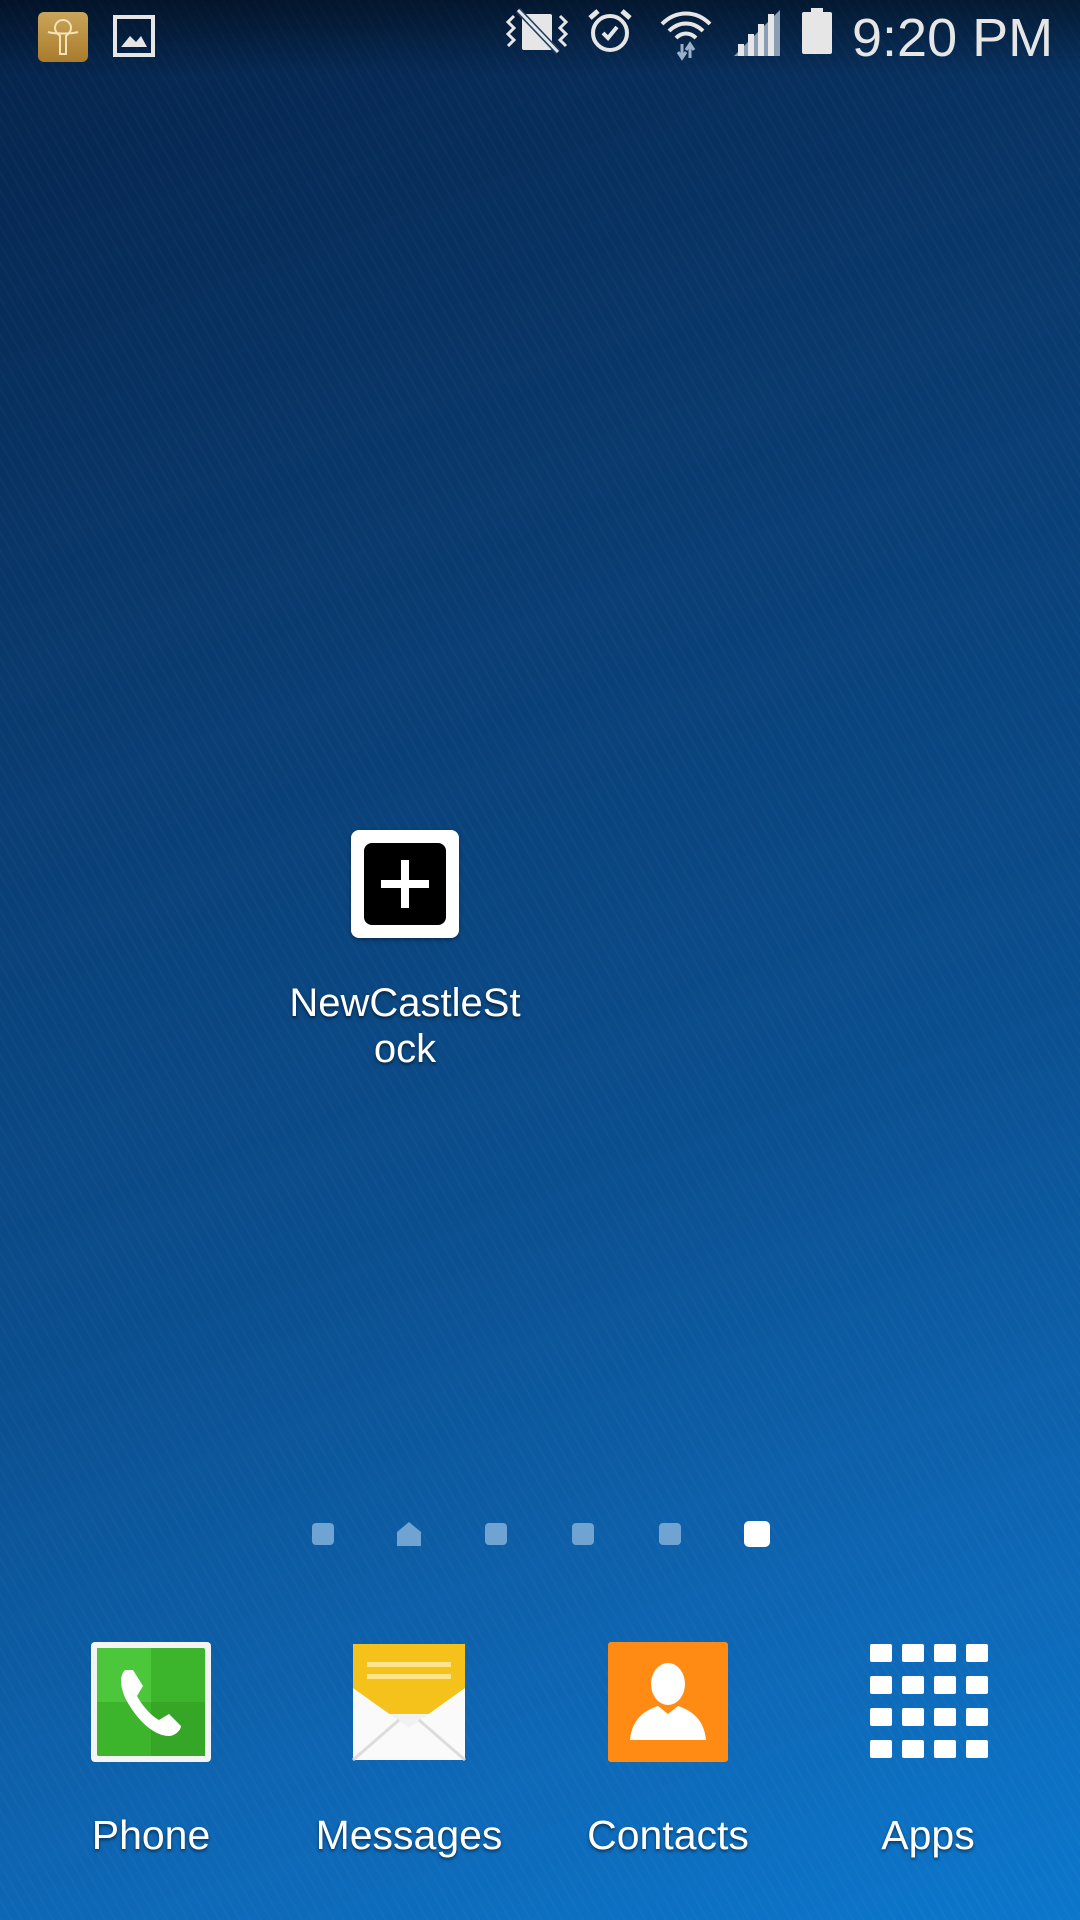  Describe the element at coordinates (686, 36) in the screenshot. I see `wifi-icon` at that location.